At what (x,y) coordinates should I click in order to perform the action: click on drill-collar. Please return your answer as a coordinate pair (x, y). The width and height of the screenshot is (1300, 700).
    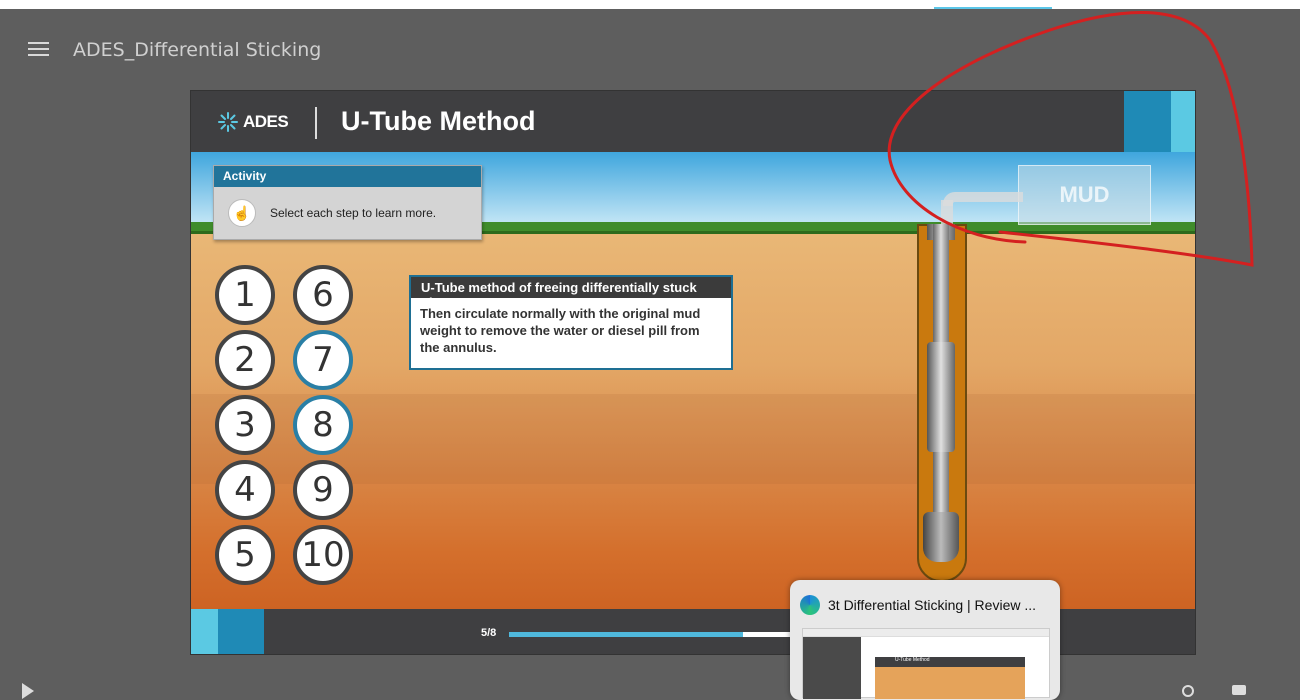
    Looking at the image, I should click on (941, 397).